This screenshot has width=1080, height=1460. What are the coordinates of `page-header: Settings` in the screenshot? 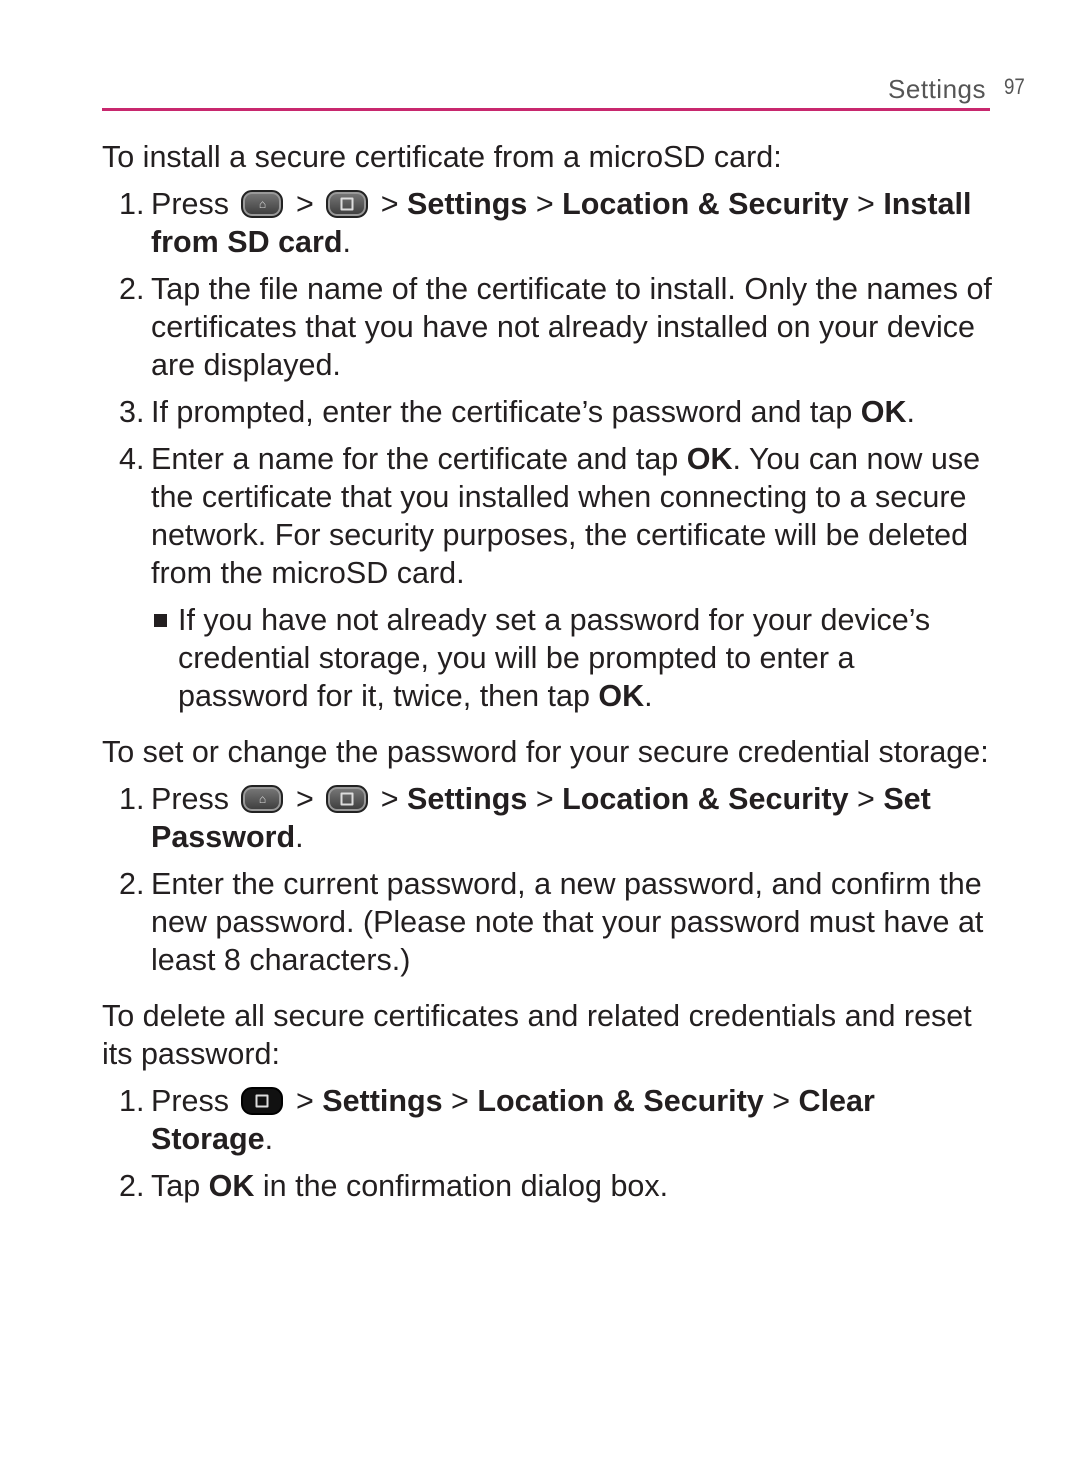 It's located at (546, 89).